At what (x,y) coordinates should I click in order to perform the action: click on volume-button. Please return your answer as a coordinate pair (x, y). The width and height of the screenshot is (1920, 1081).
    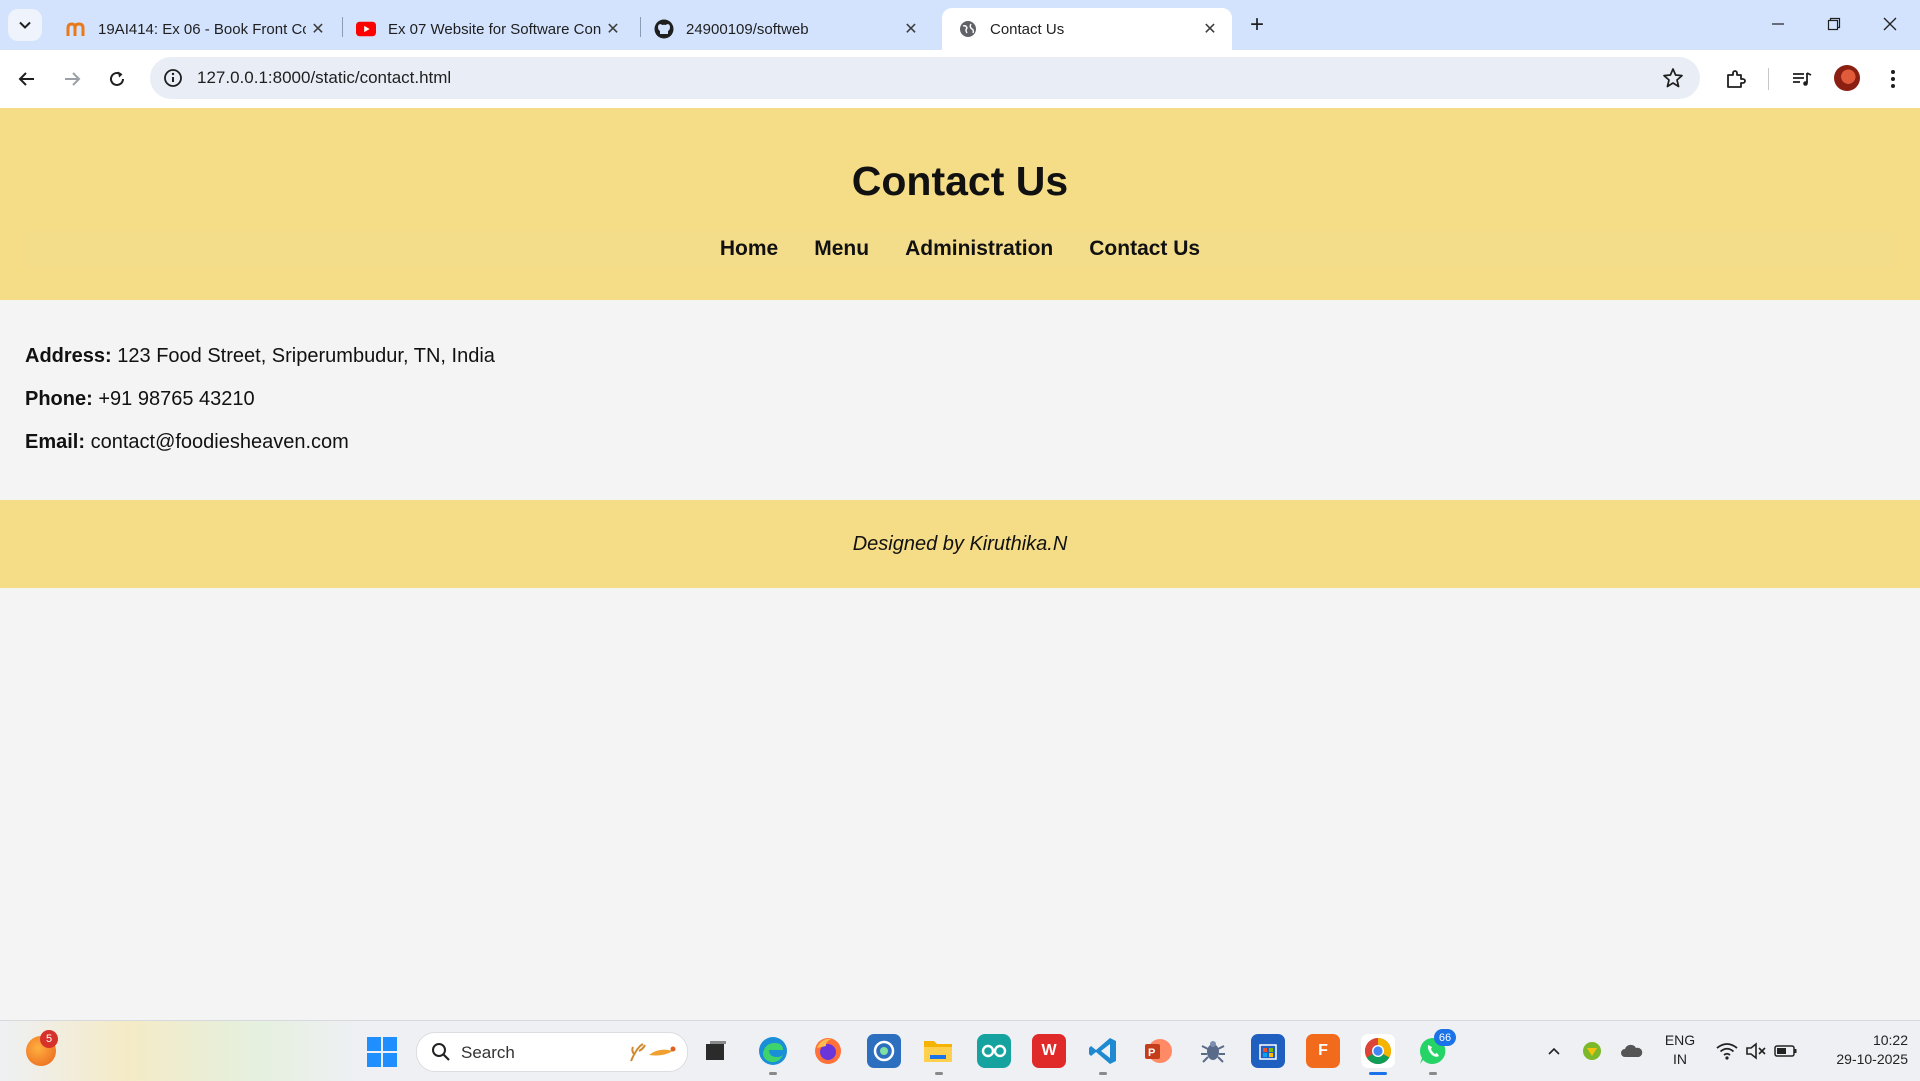
    Looking at the image, I should click on (1756, 1051).